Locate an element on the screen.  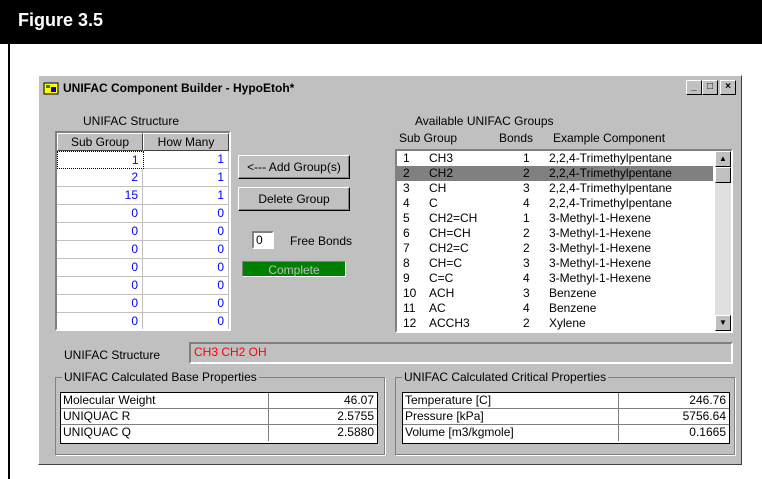
sub-group-cell: 15 is located at coordinates (100, 196).